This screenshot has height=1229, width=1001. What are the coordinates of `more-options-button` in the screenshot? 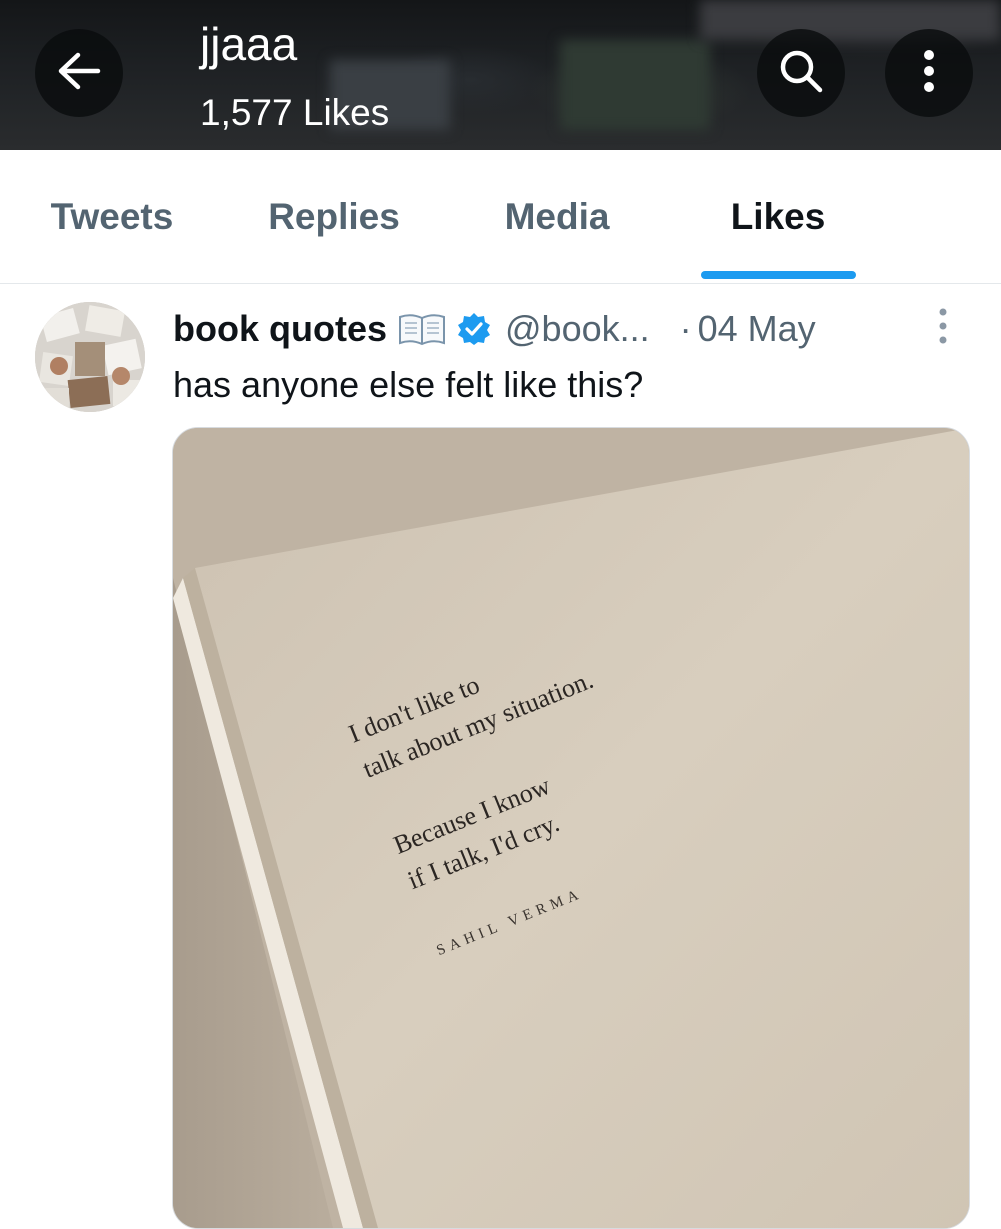 It's located at (929, 73).